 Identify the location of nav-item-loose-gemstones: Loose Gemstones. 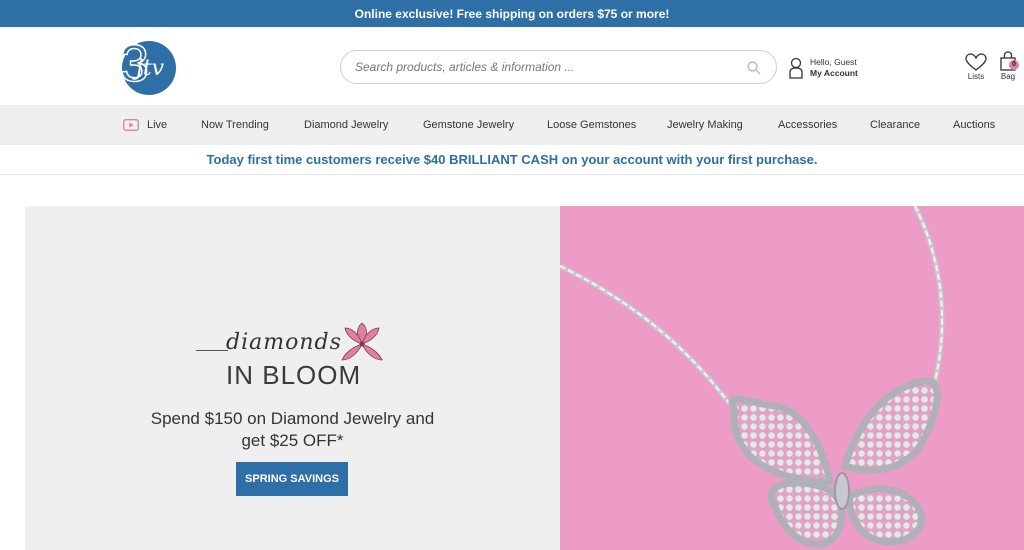
(591, 125).